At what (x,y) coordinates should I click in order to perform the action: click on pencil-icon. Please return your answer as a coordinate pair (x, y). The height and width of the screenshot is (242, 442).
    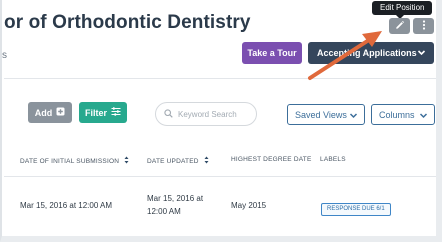
    Looking at the image, I should click on (400, 26).